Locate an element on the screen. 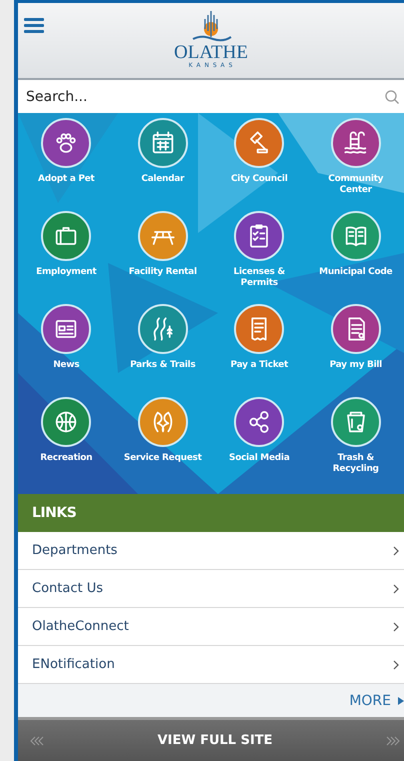  app-tile: Employment is located at coordinates (66, 257).